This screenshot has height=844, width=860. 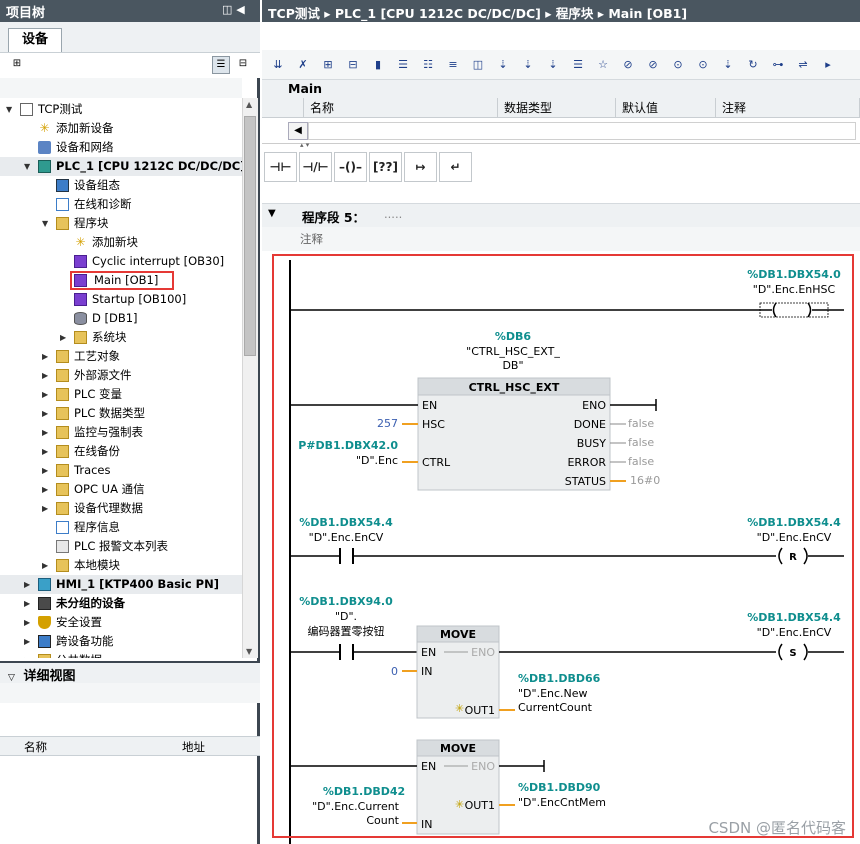 What do you see at coordinates (278, 65) in the screenshot?
I see `toolbar-icon: ⇊` at bounding box center [278, 65].